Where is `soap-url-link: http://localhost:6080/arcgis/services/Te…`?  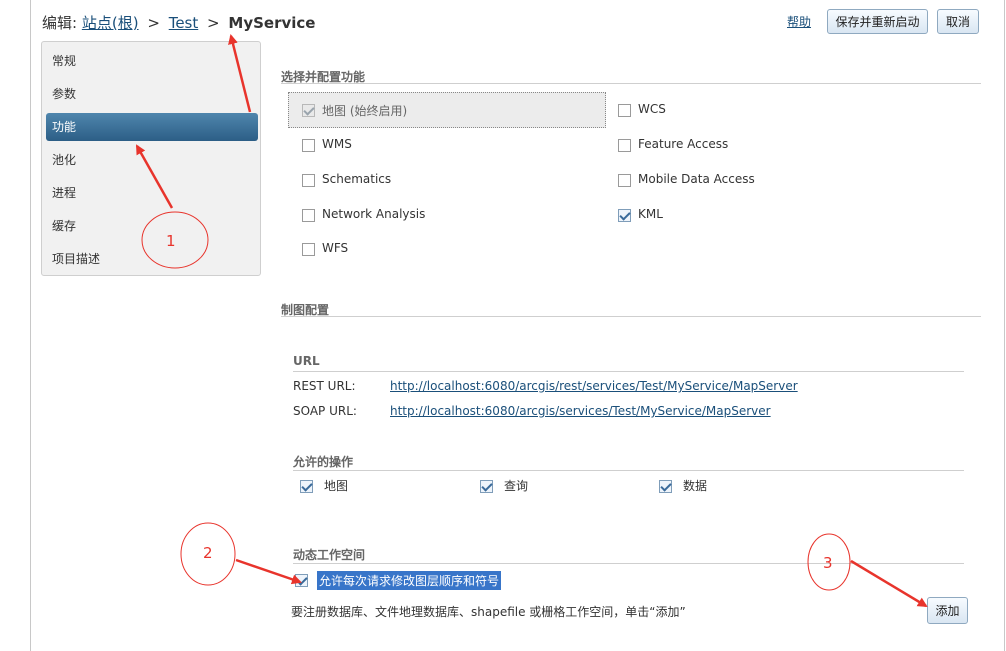
soap-url-link: http://localhost:6080/arcgis/services/Te… is located at coordinates (580, 411).